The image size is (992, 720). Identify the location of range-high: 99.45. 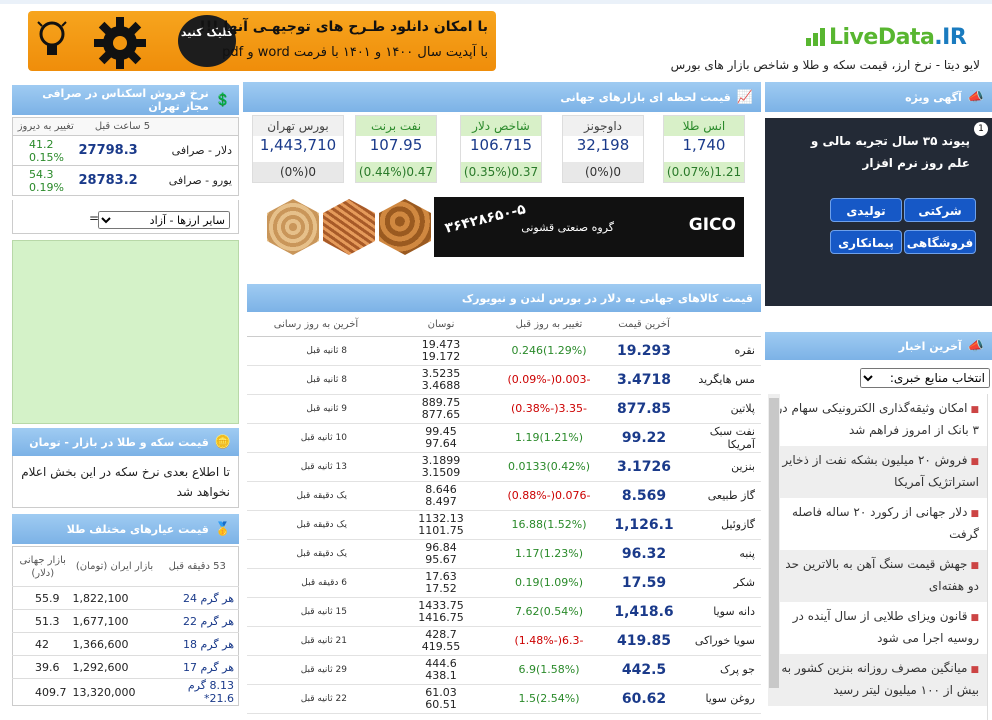
(441, 431).